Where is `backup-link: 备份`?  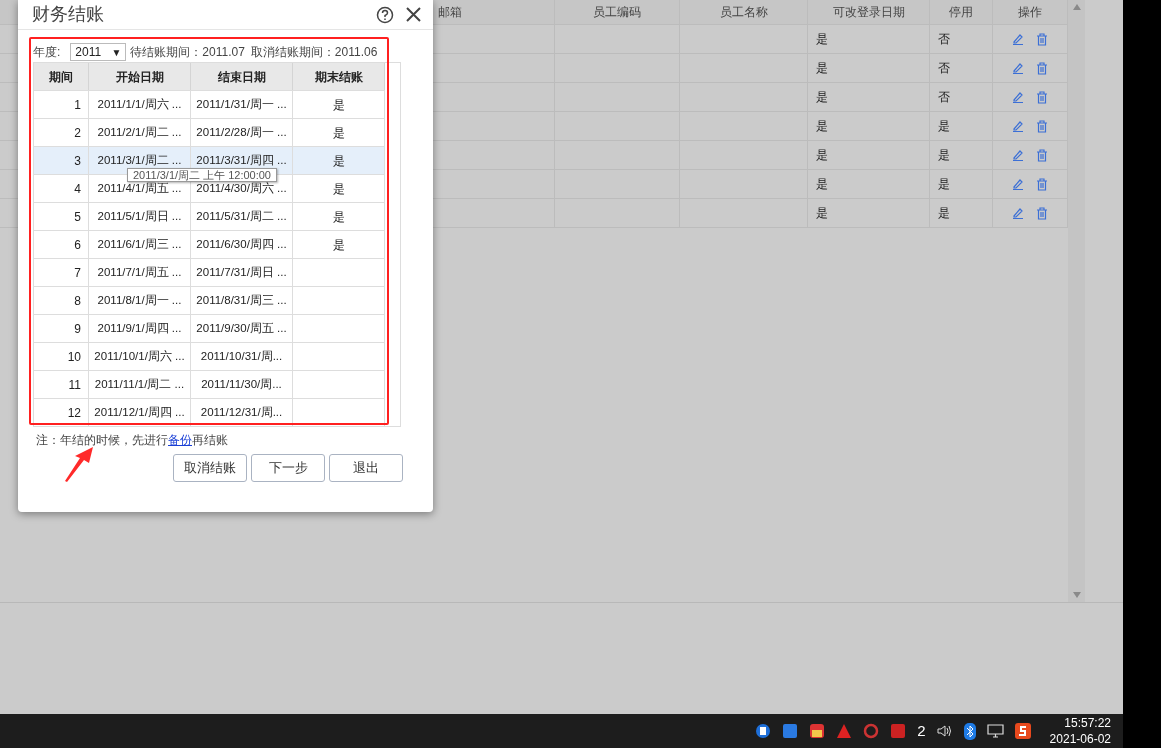
backup-link: 备份 is located at coordinates (180, 440).